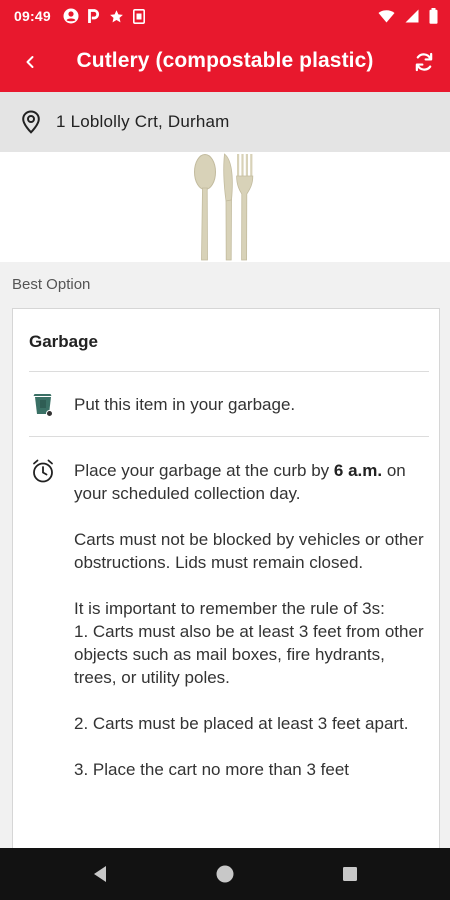 This screenshot has width=450, height=900. What do you see at coordinates (185, 404) in the screenshot?
I see `instruction-text: Put this item in your garbage.` at bounding box center [185, 404].